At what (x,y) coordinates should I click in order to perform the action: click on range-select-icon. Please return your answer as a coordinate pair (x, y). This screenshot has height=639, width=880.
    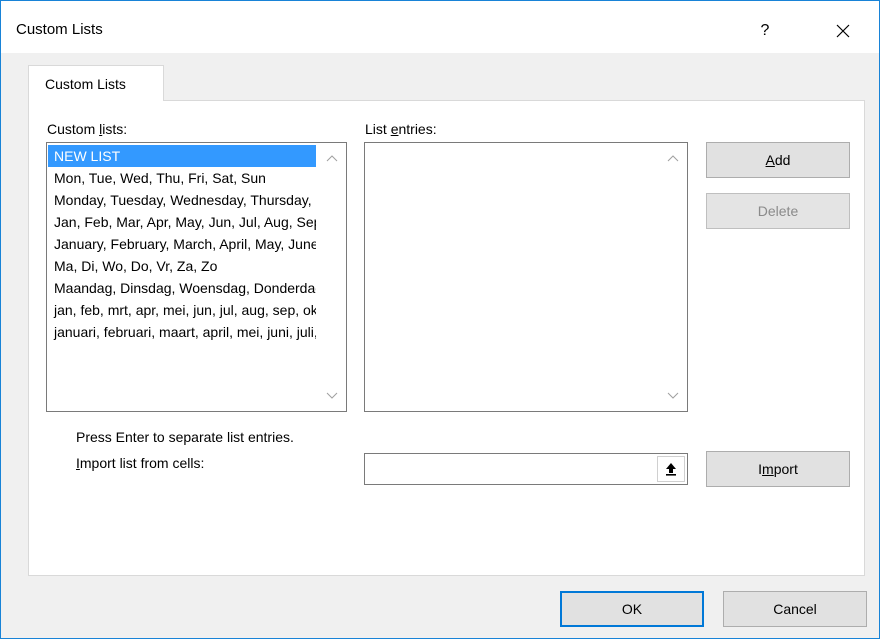
    Looking at the image, I should click on (671, 469).